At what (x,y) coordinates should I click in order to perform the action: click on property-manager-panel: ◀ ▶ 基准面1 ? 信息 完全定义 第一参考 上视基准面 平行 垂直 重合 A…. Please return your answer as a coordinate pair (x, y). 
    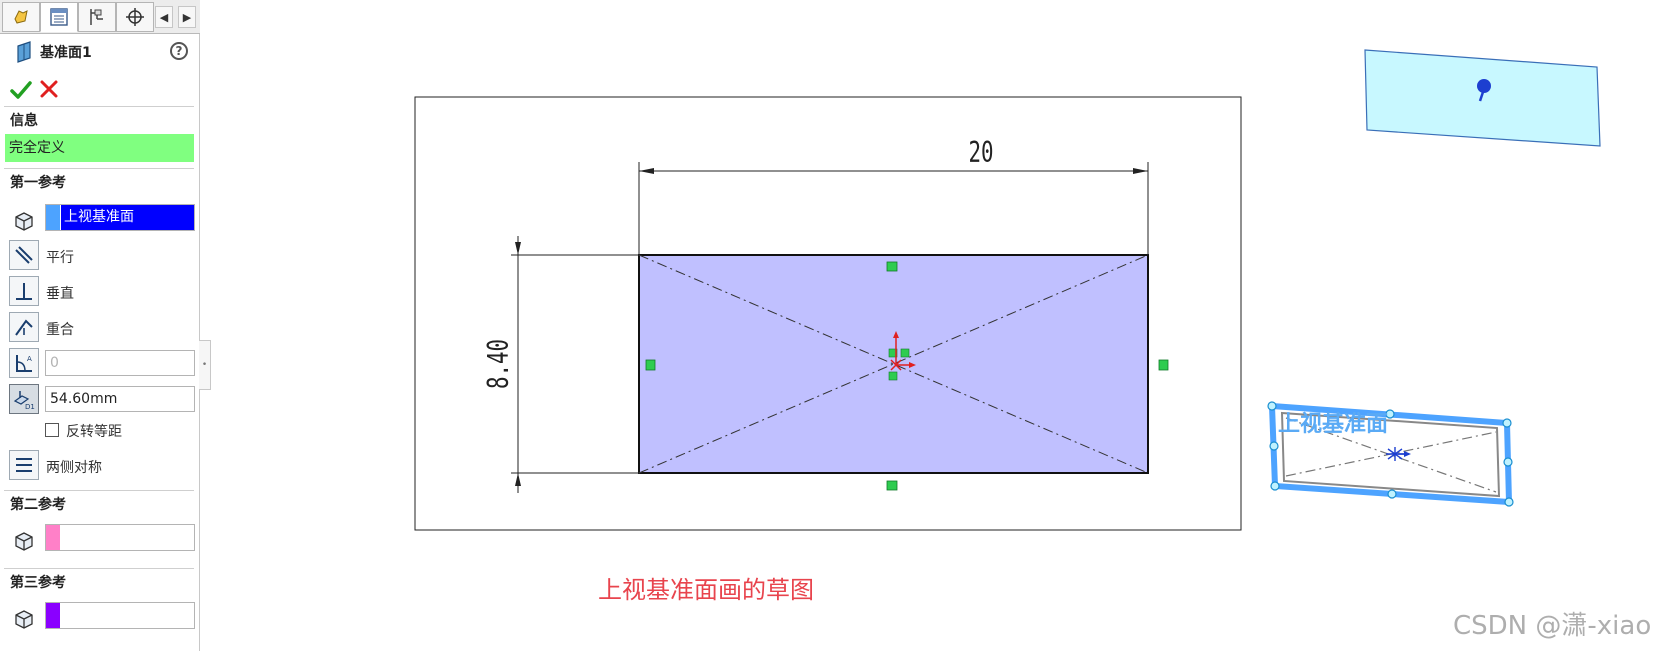
    Looking at the image, I should click on (100, 325).